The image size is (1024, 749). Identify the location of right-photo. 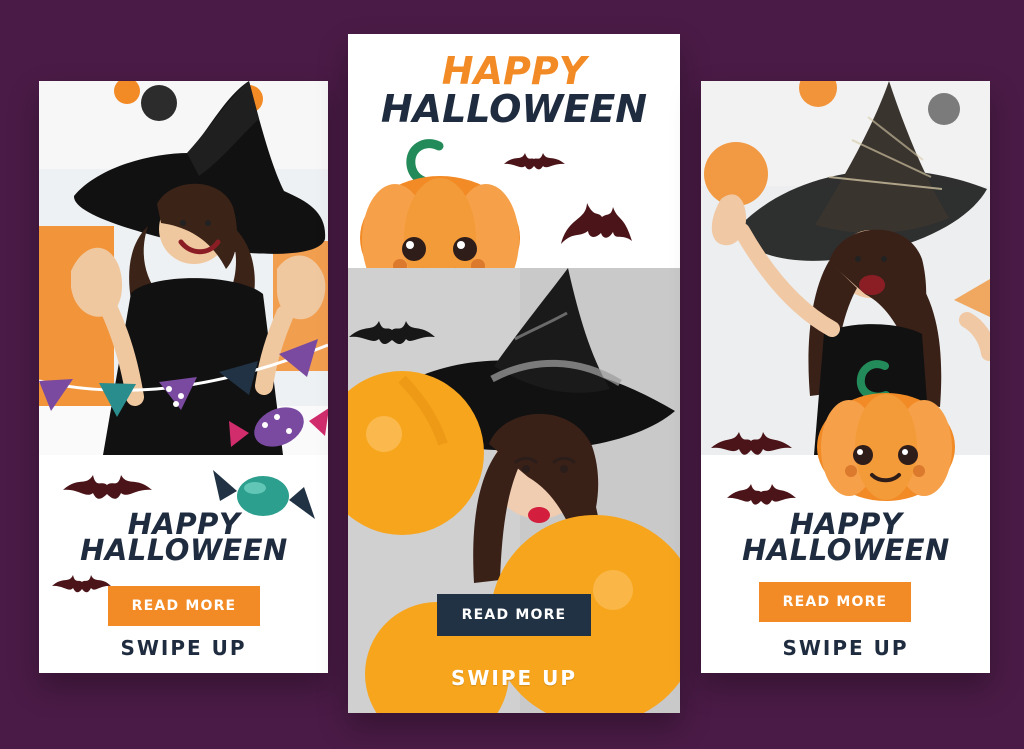
(845, 268).